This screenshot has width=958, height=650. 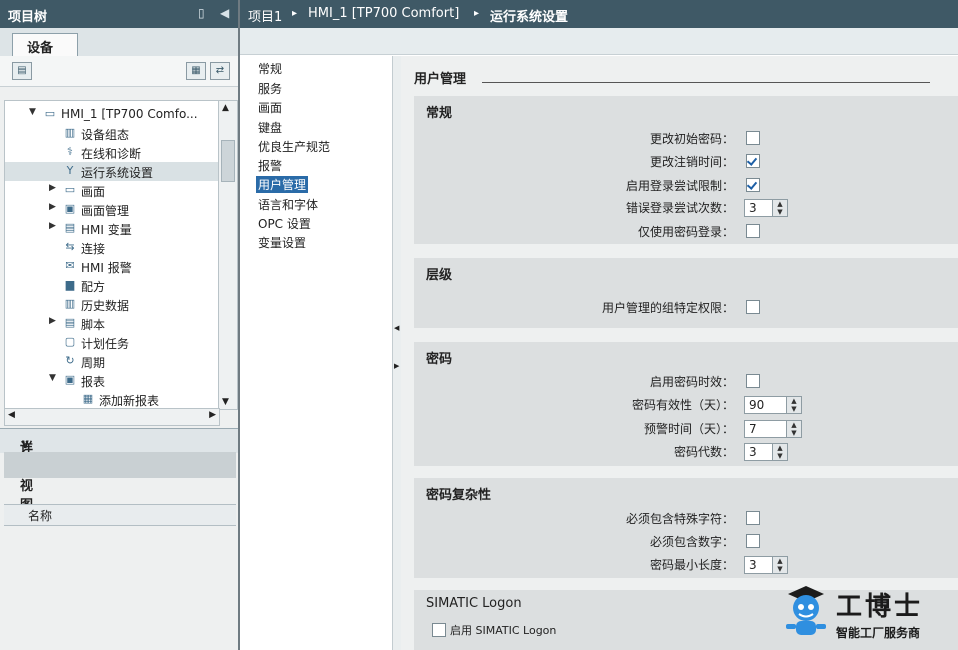 What do you see at coordinates (112, 190) in the screenshot?
I see `tree-item-screens: ▶ ▭ 画面` at bounding box center [112, 190].